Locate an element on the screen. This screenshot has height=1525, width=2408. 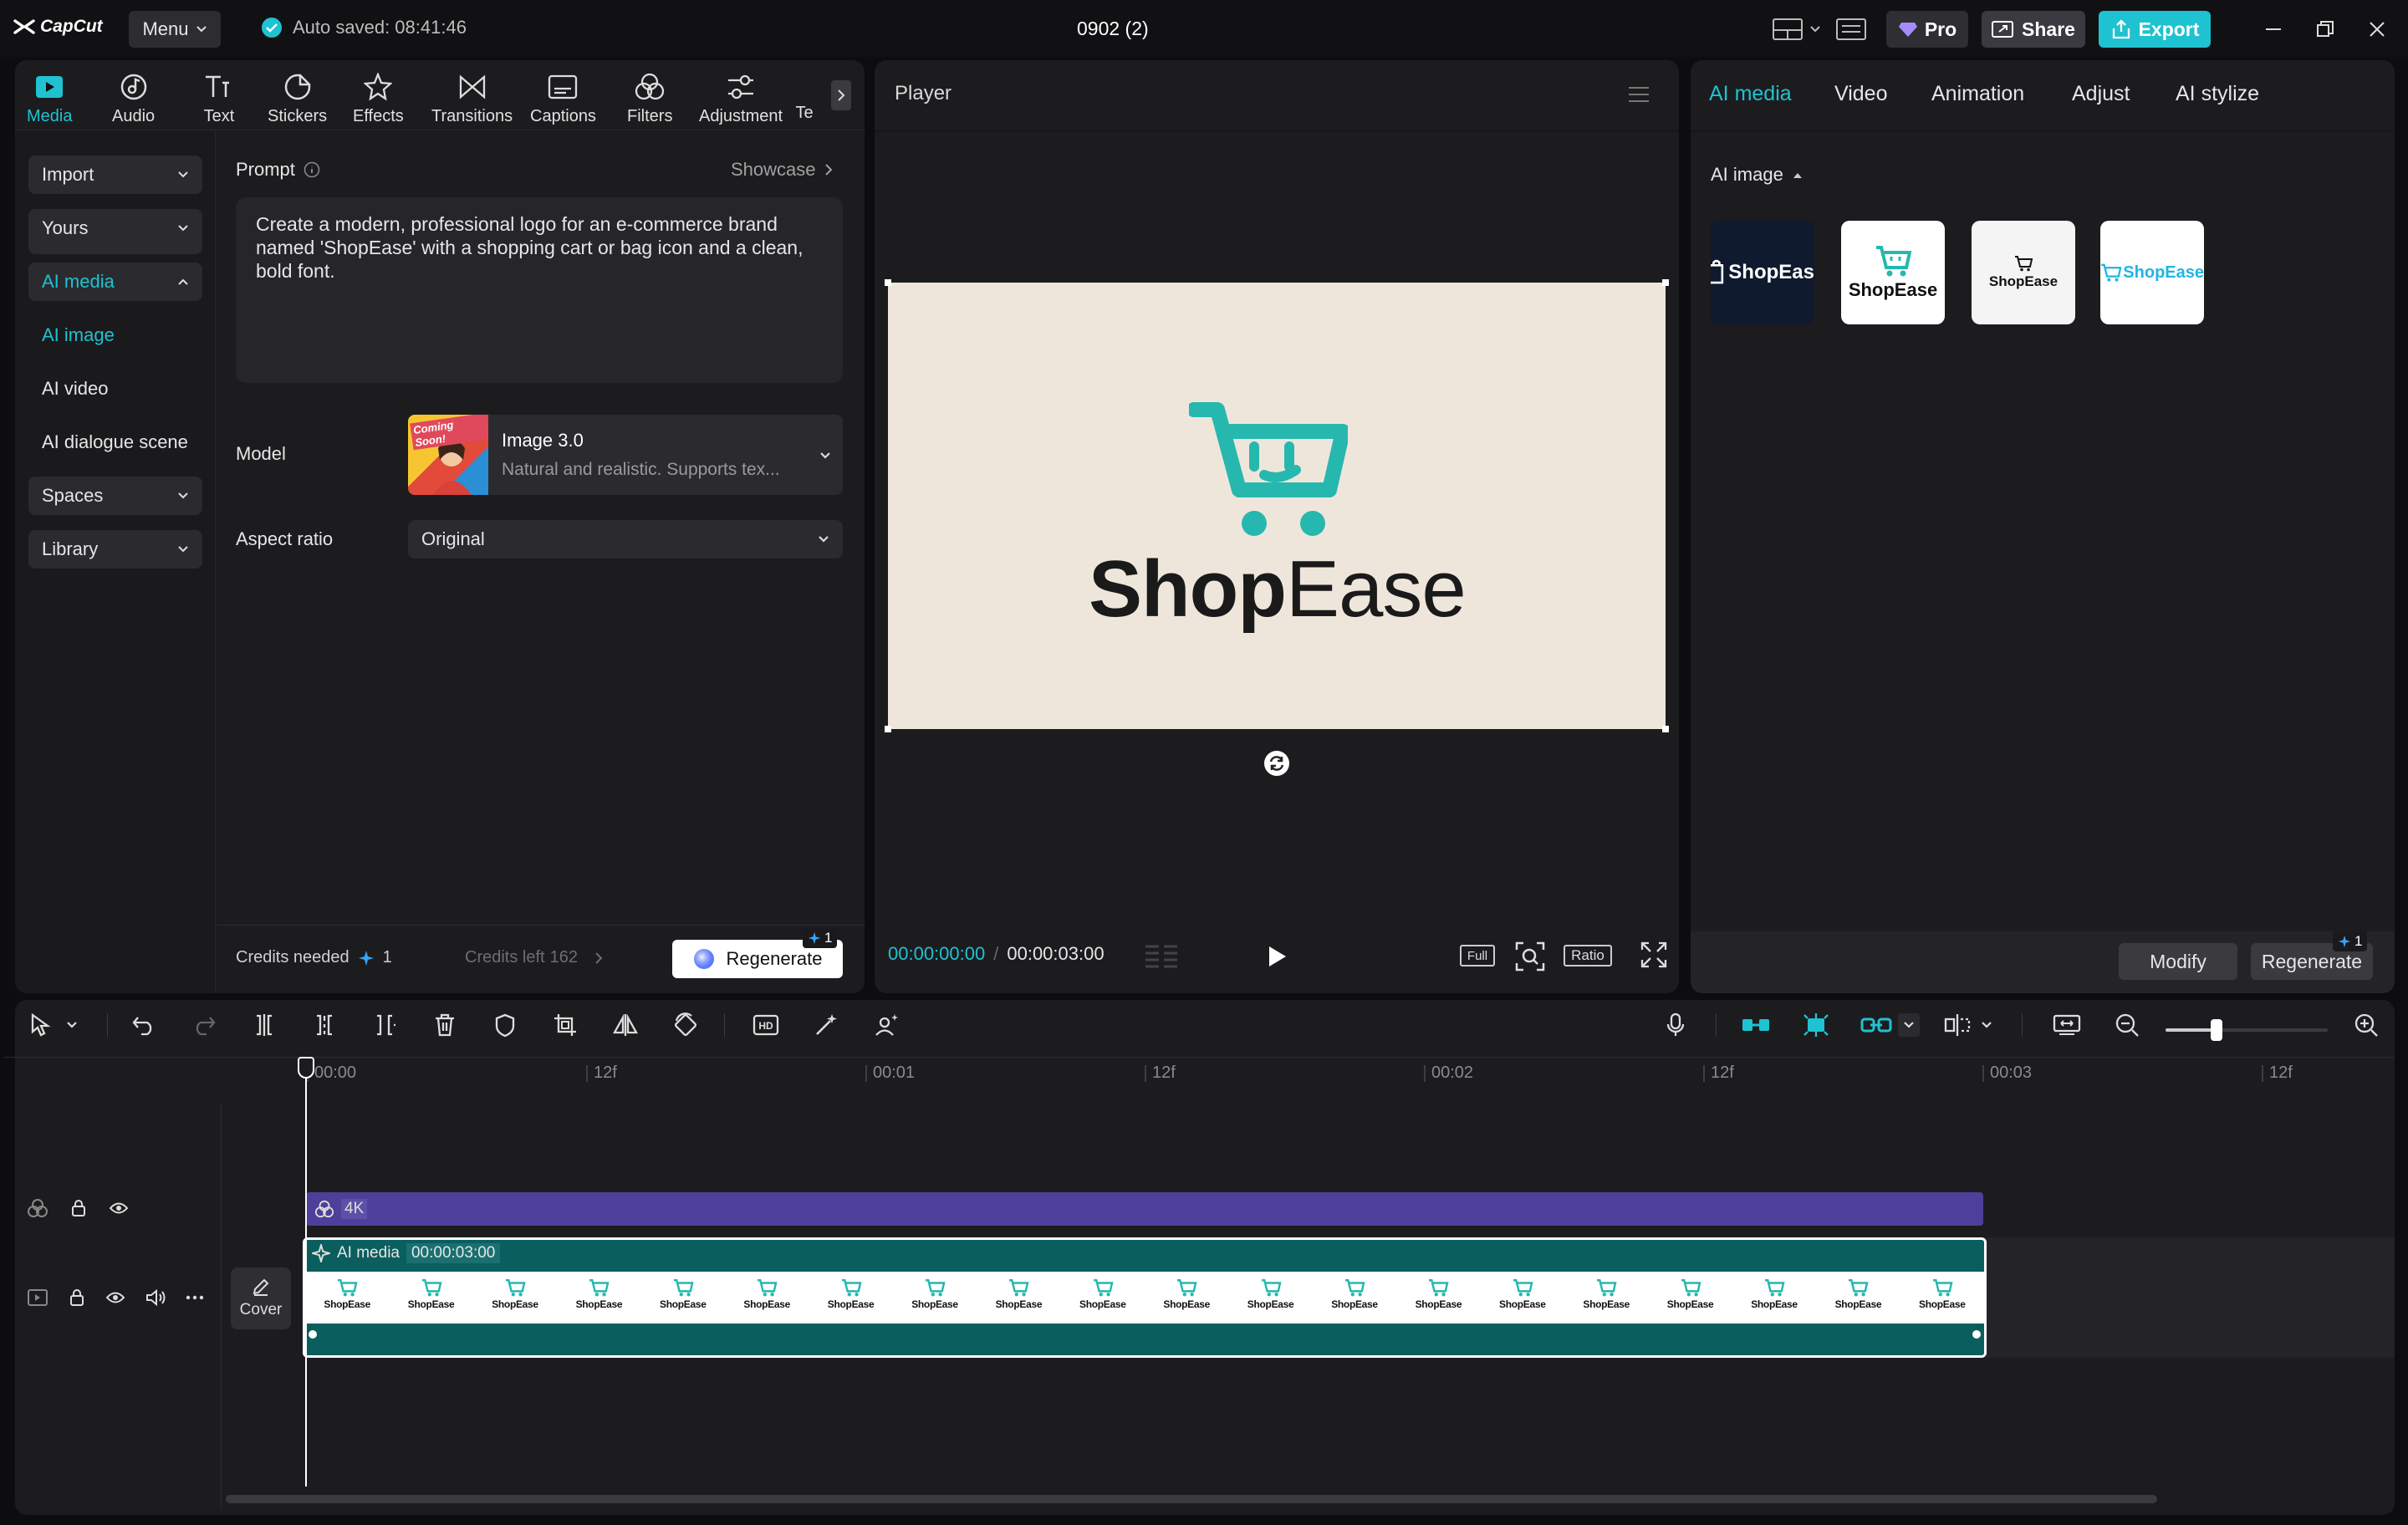
restore-icon is located at coordinates (2325, 29).